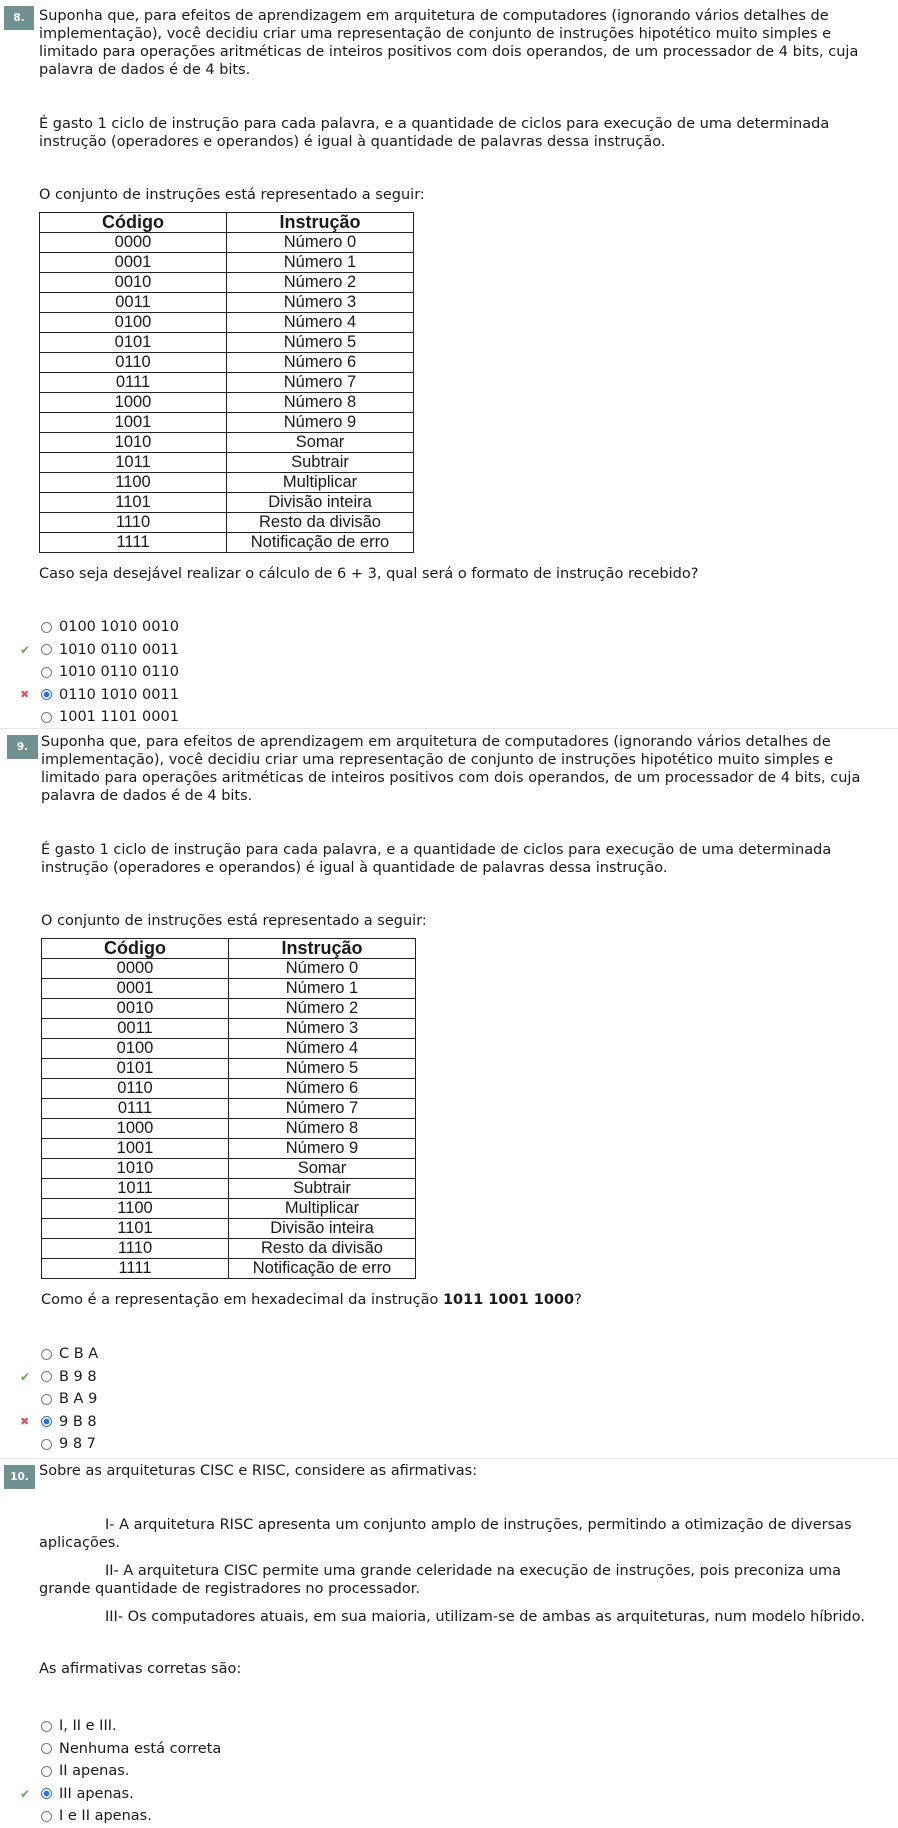 Image resolution: width=898 pixels, height=1828 pixels. I want to click on code-cell: 1001, so click(135, 1148).